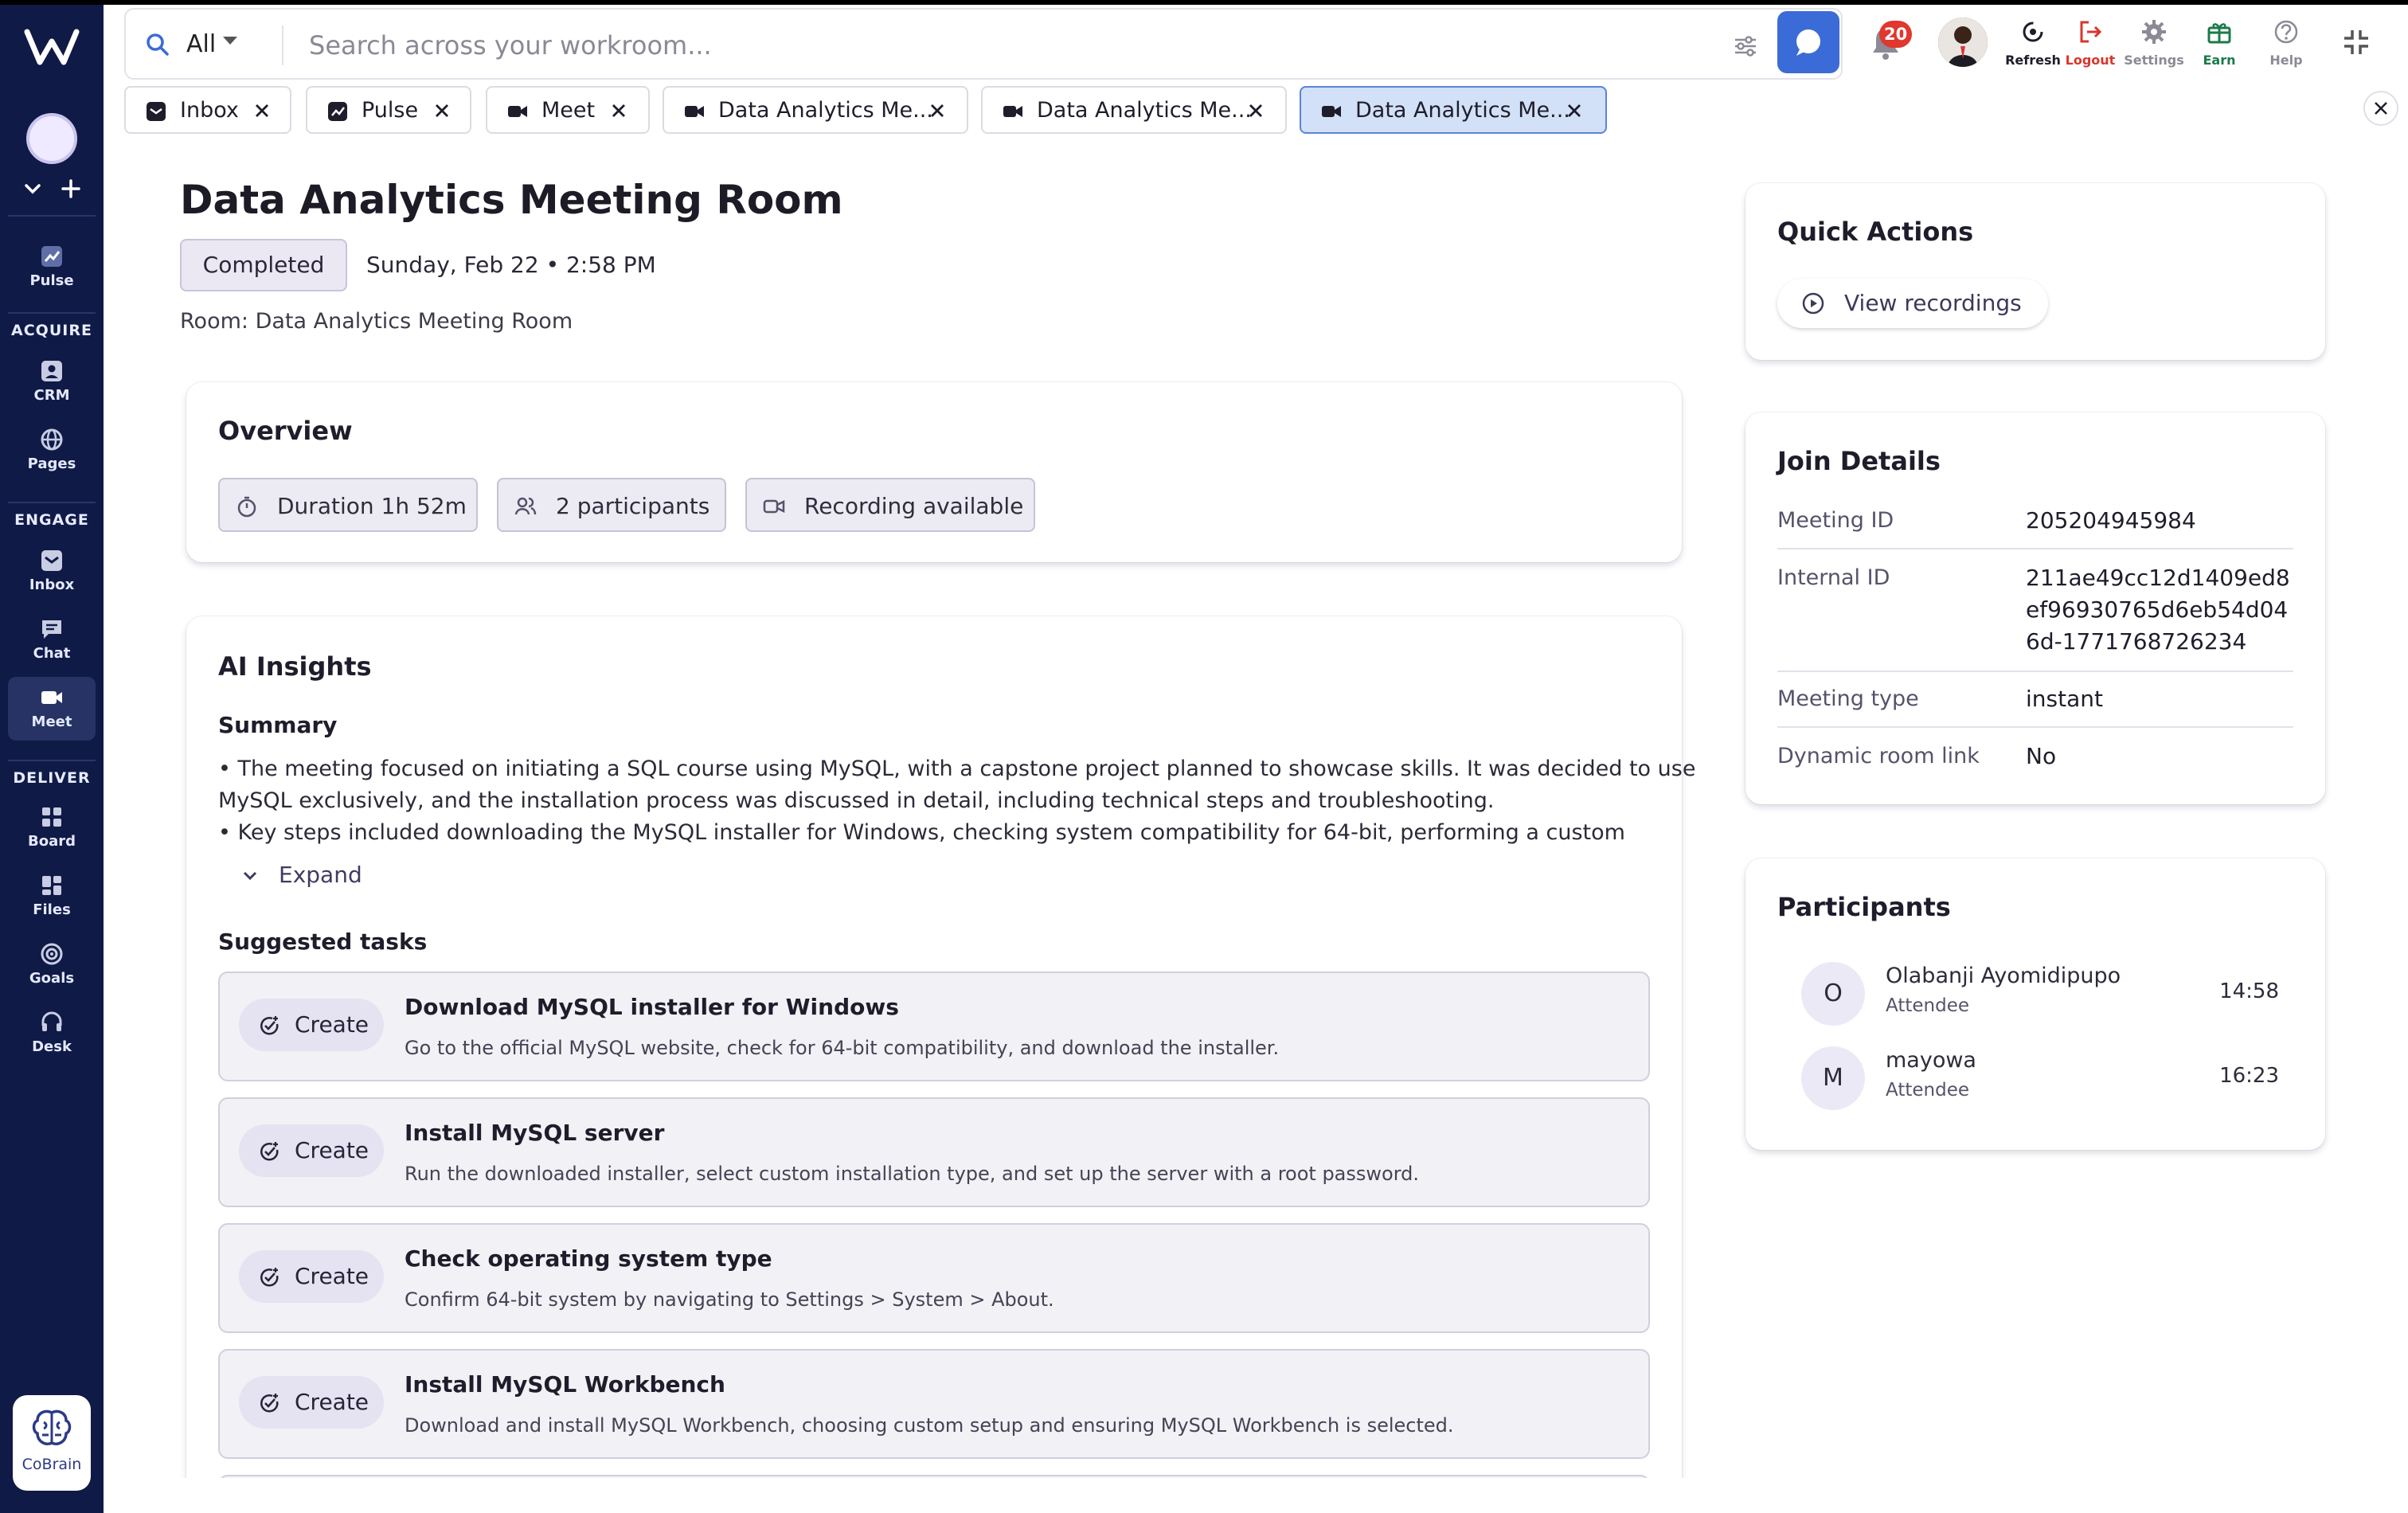  Describe the element at coordinates (652, 1007) in the screenshot. I see `task-title: Download MySQL installer for Windows` at that location.